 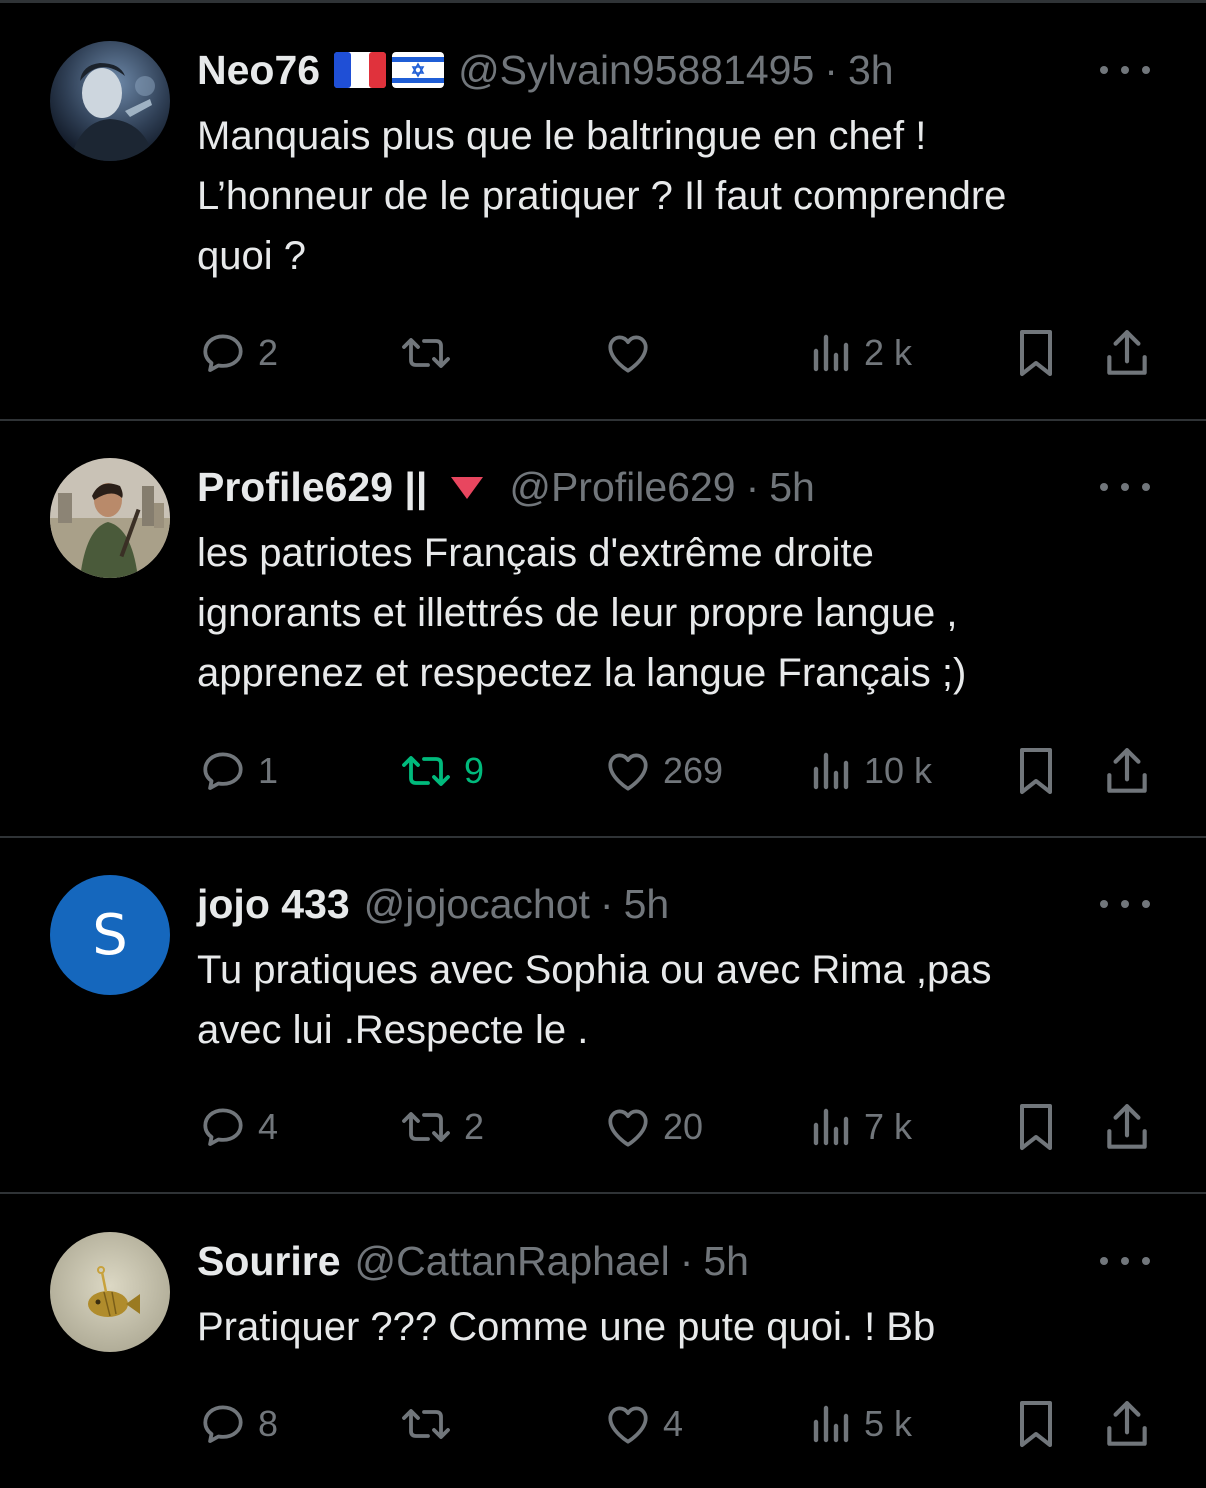 I want to click on avatar: S, so click(x=110, y=935).